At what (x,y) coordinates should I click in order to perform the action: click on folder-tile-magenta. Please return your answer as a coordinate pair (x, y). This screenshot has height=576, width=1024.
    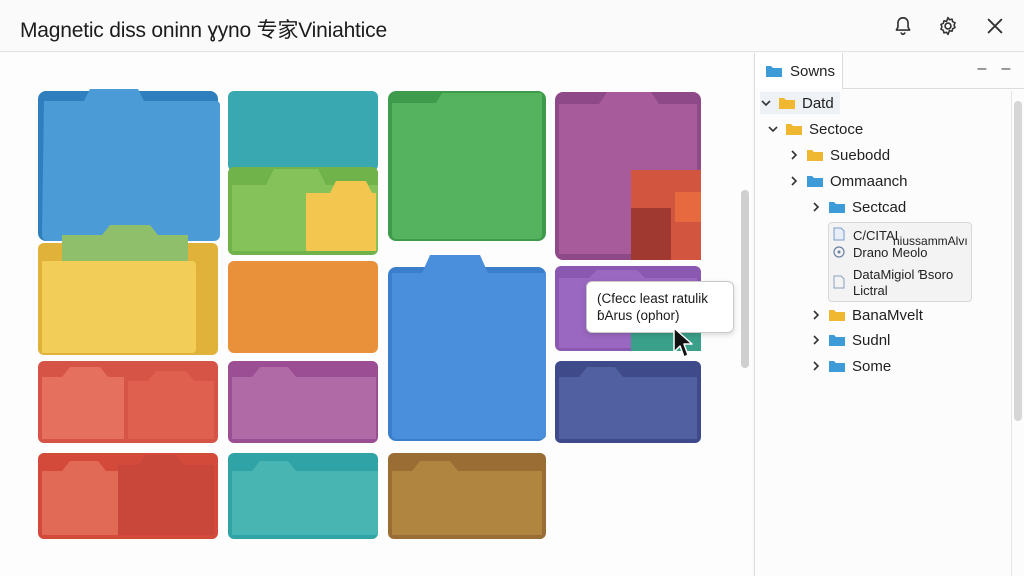
    Looking at the image, I should click on (303, 402).